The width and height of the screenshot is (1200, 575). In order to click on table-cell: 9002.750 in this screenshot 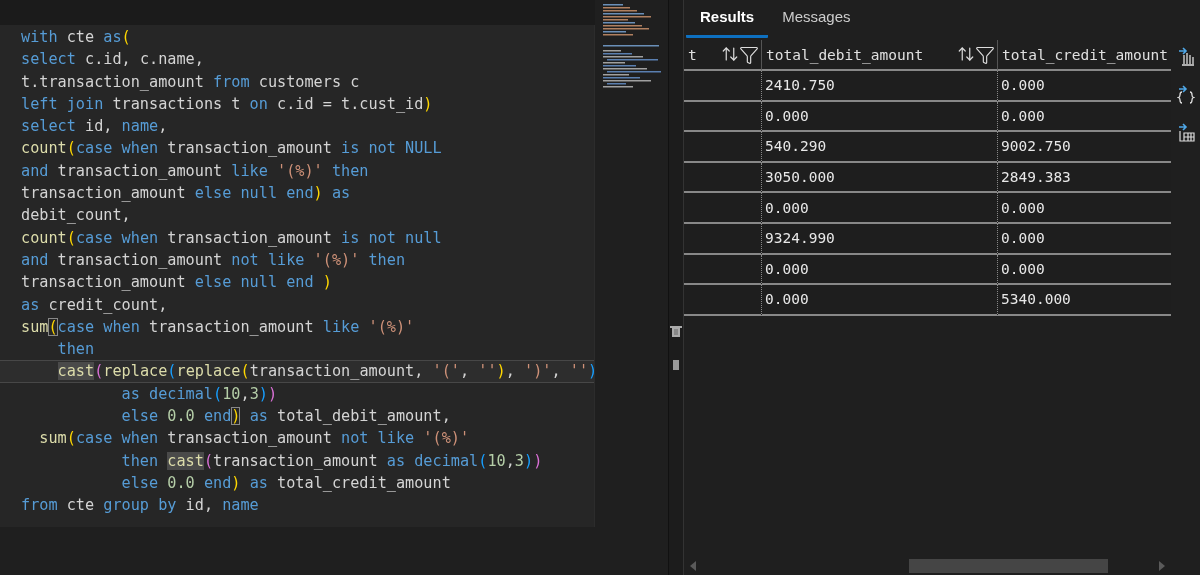, I will do `click(1084, 147)`.